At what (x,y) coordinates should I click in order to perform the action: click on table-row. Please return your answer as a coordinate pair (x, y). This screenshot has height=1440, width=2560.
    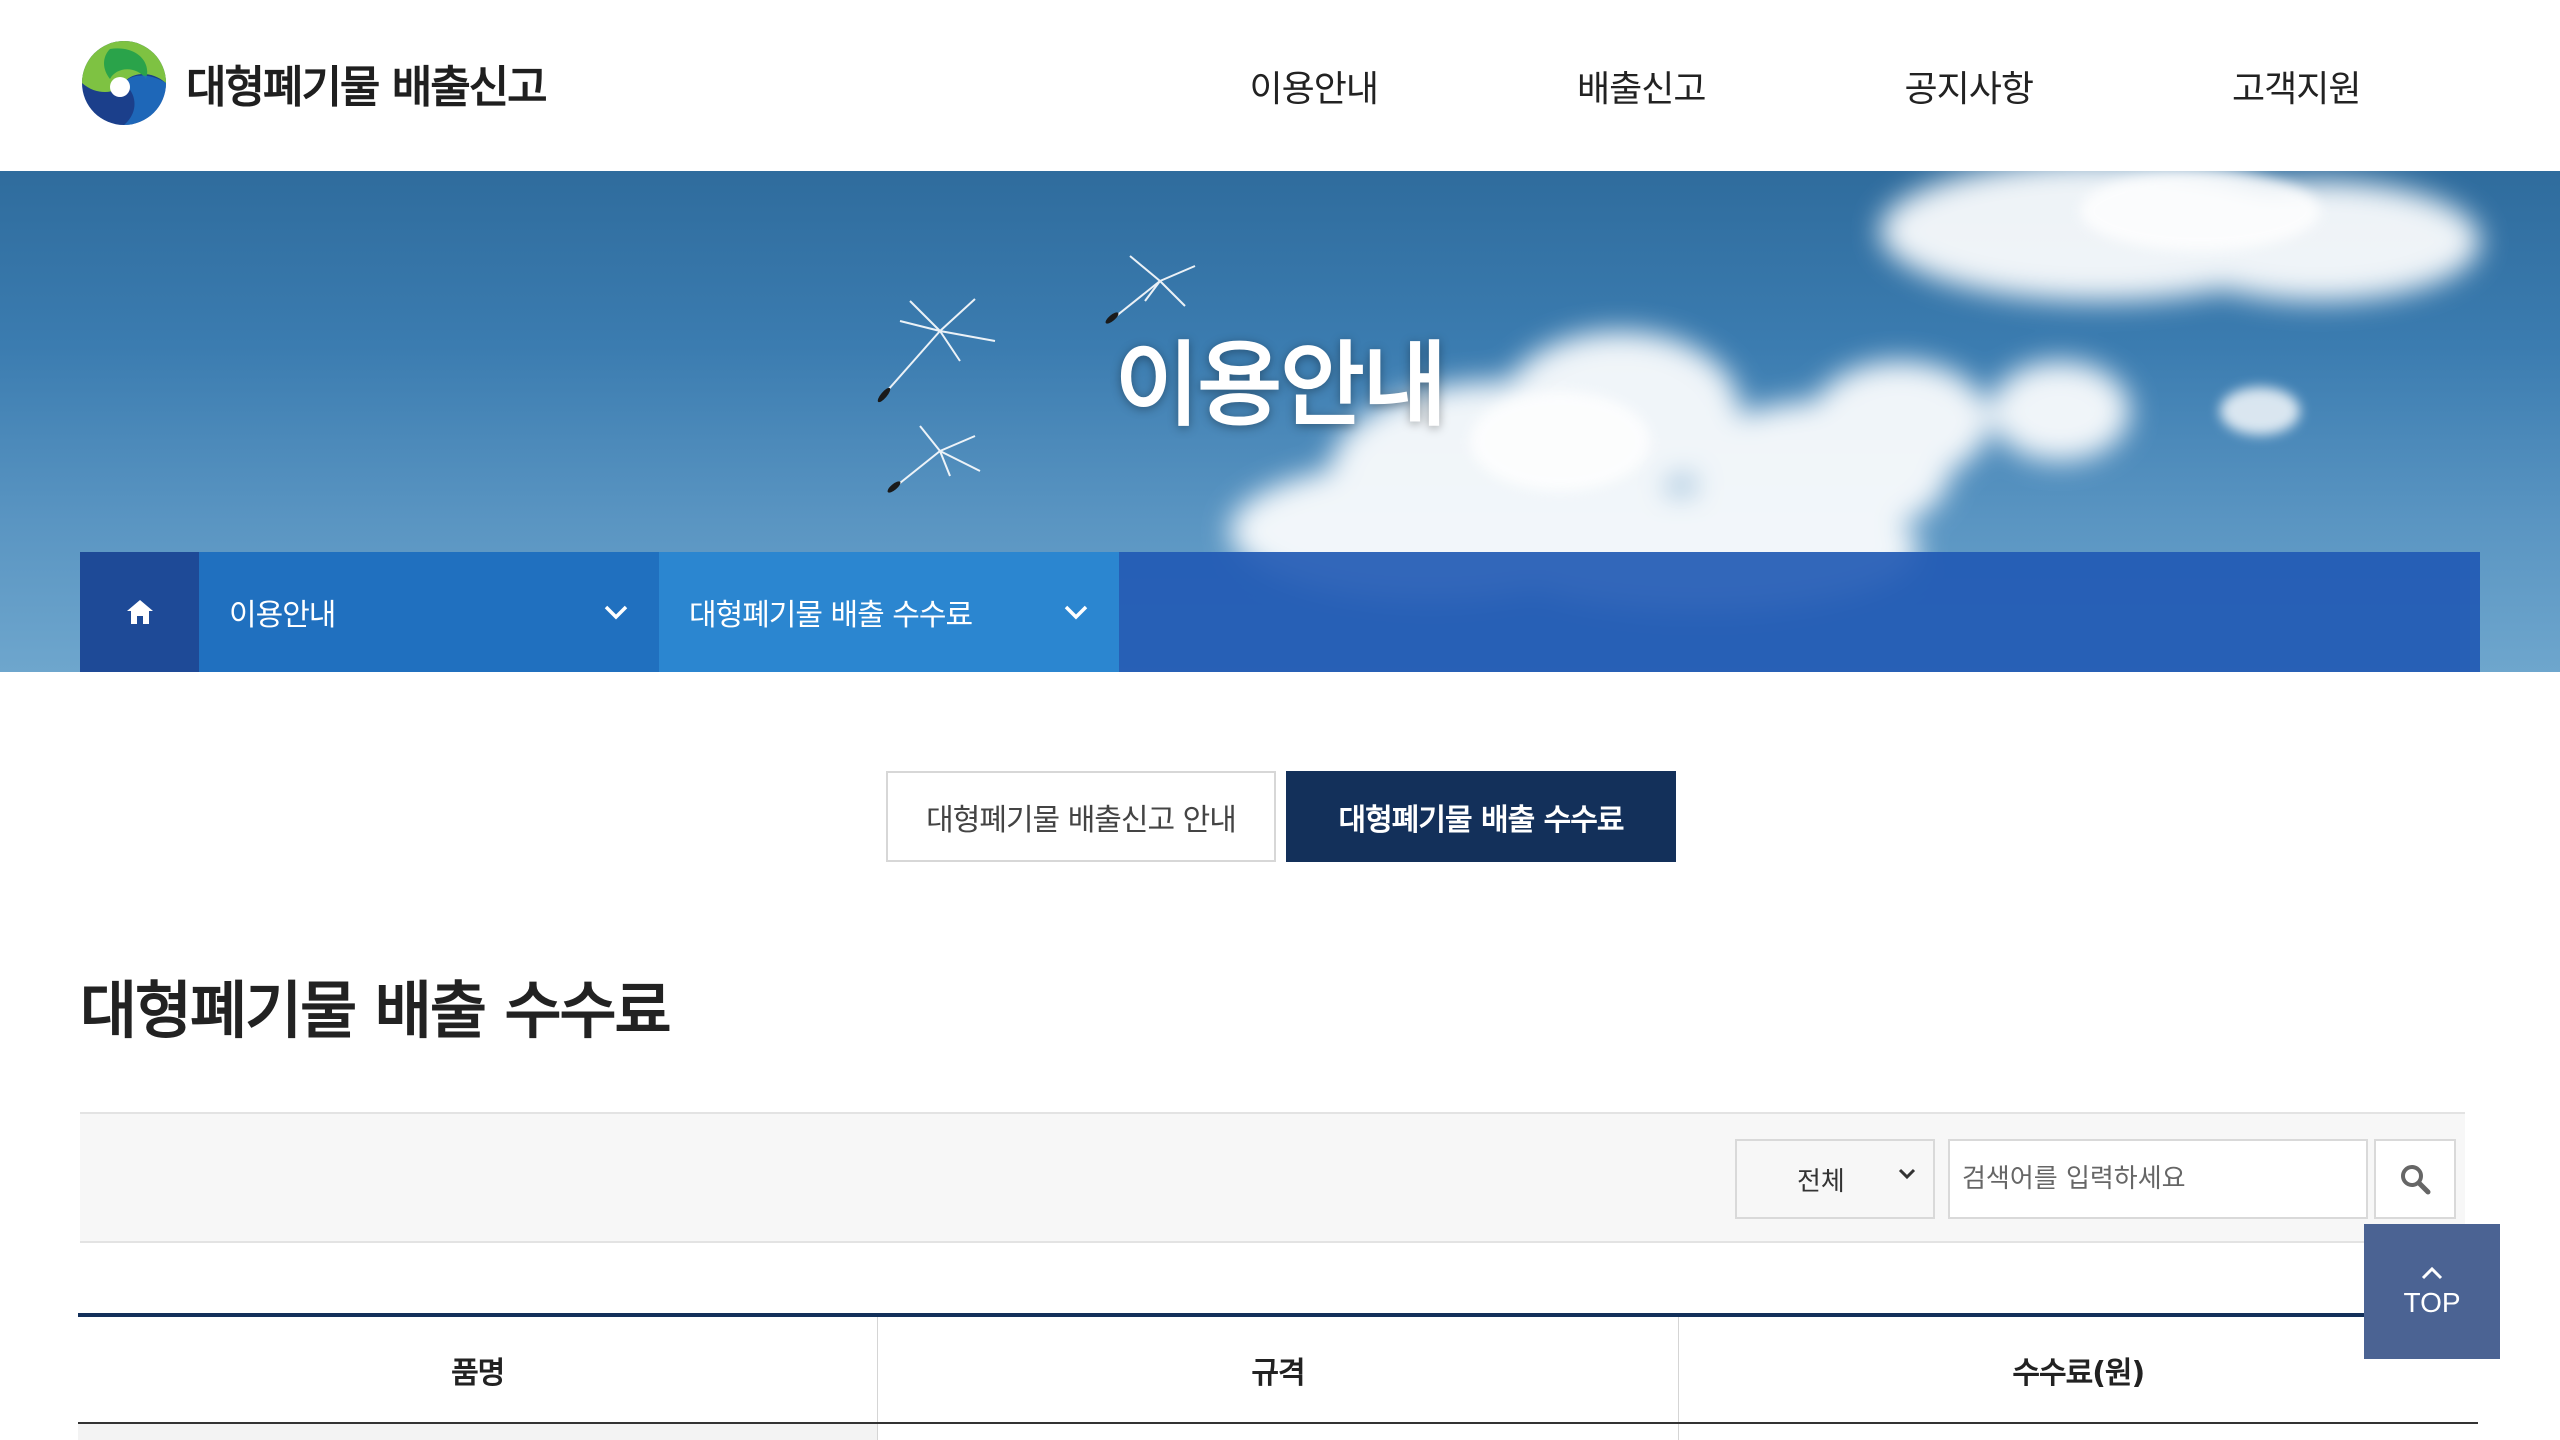
    Looking at the image, I should click on (1278, 1432).